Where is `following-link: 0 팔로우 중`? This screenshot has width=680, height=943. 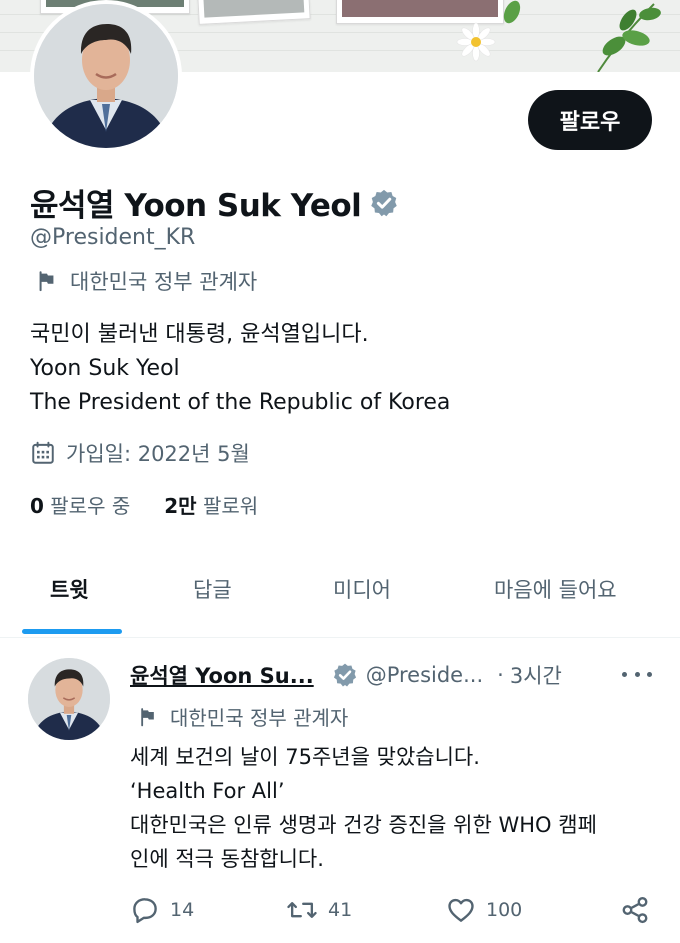
following-link: 0 팔로우 중 is located at coordinates (80, 504).